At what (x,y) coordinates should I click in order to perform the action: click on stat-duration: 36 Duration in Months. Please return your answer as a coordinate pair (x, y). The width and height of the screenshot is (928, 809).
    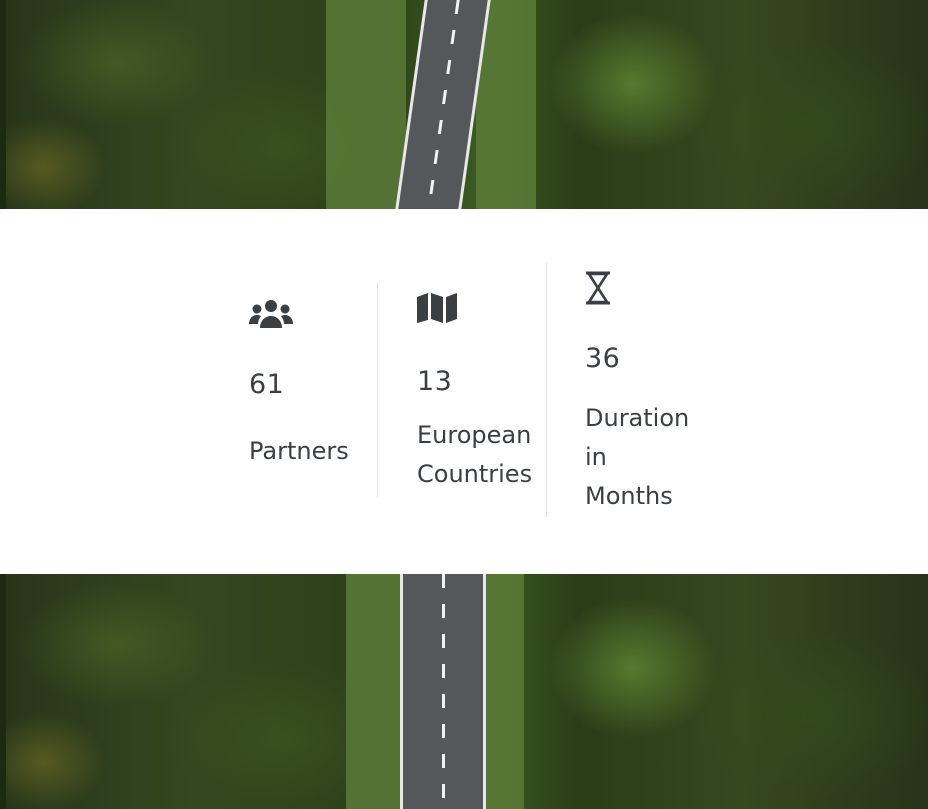
    Looking at the image, I should click on (637, 390).